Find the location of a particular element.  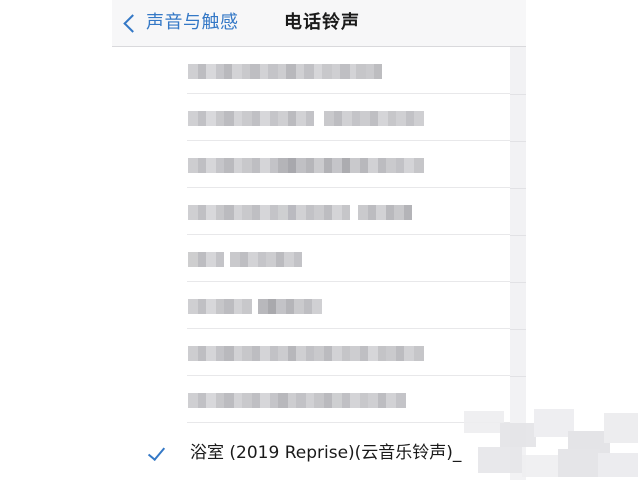

chevron-left-icon is located at coordinates (132, 23).